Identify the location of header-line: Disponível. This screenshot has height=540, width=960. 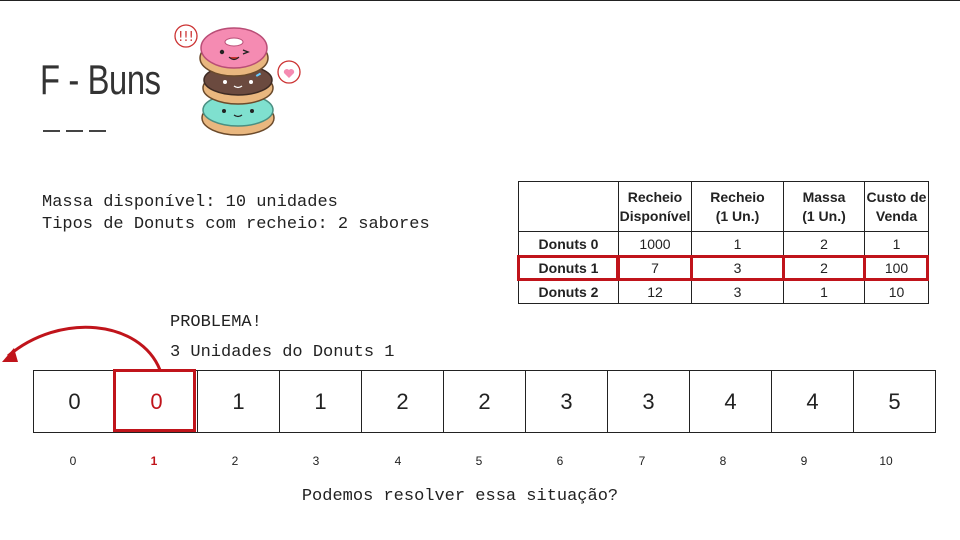
(655, 215).